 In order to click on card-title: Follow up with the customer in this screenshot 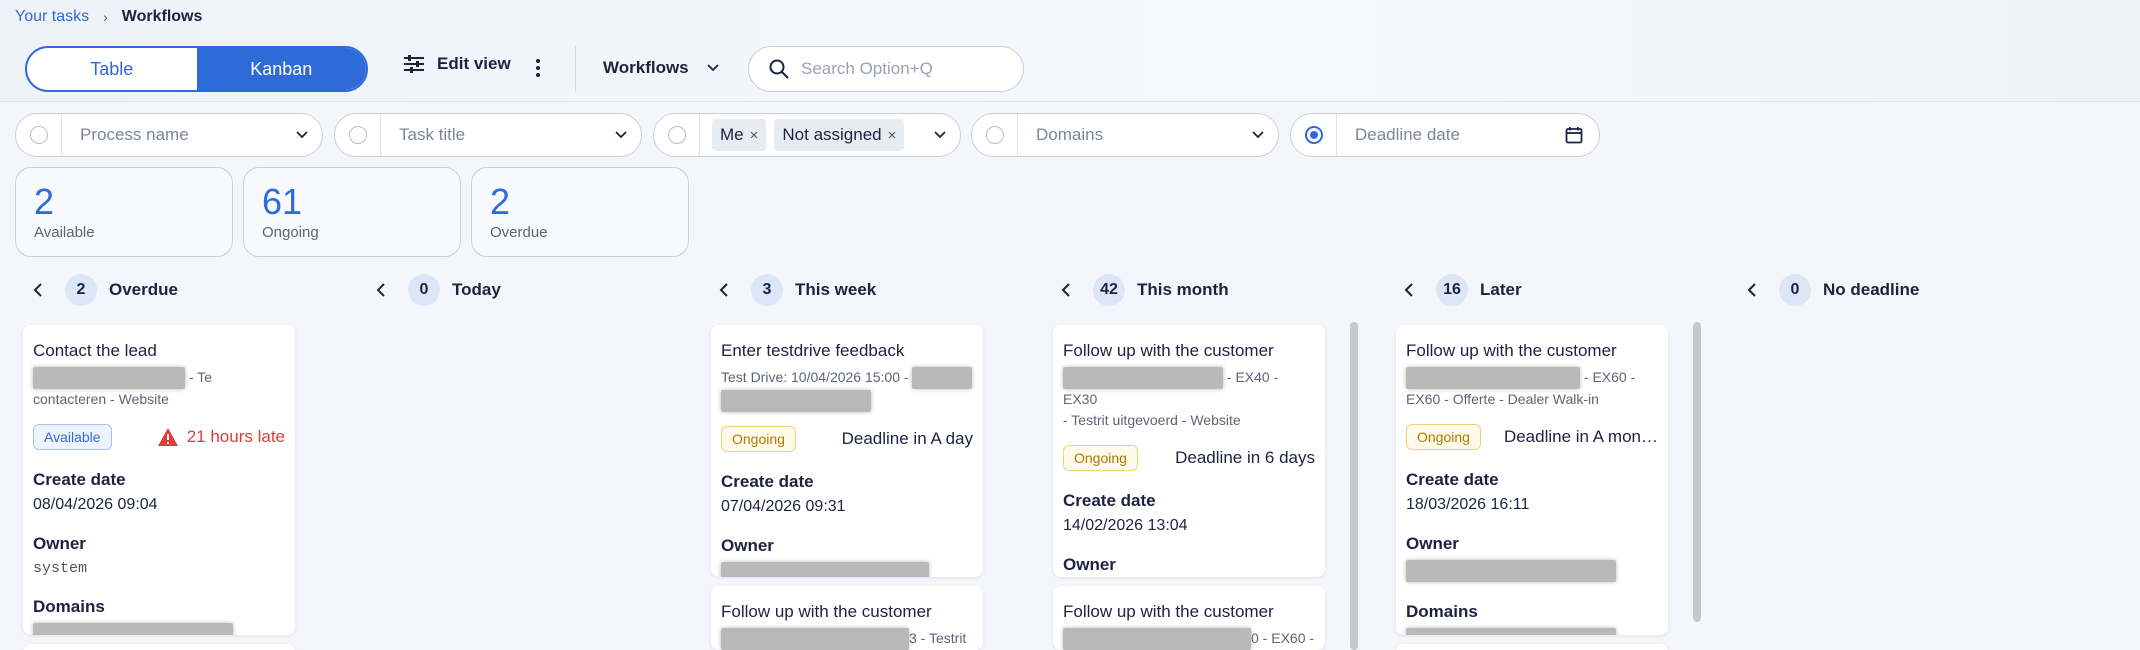, I will do `click(826, 611)`.